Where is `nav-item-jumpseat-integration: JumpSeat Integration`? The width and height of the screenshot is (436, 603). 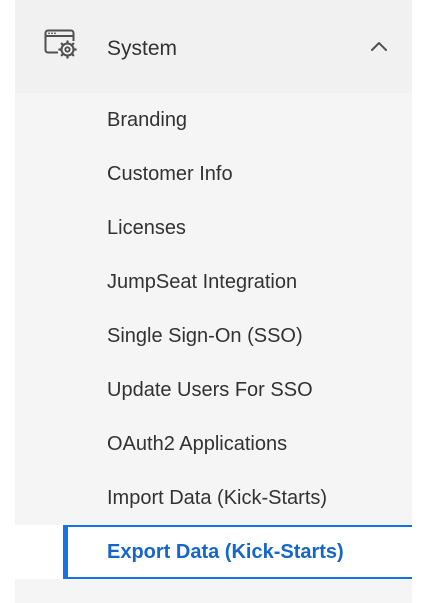
nav-item-jumpseat-integration: JumpSeat Integration is located at coordinates (213, 282).